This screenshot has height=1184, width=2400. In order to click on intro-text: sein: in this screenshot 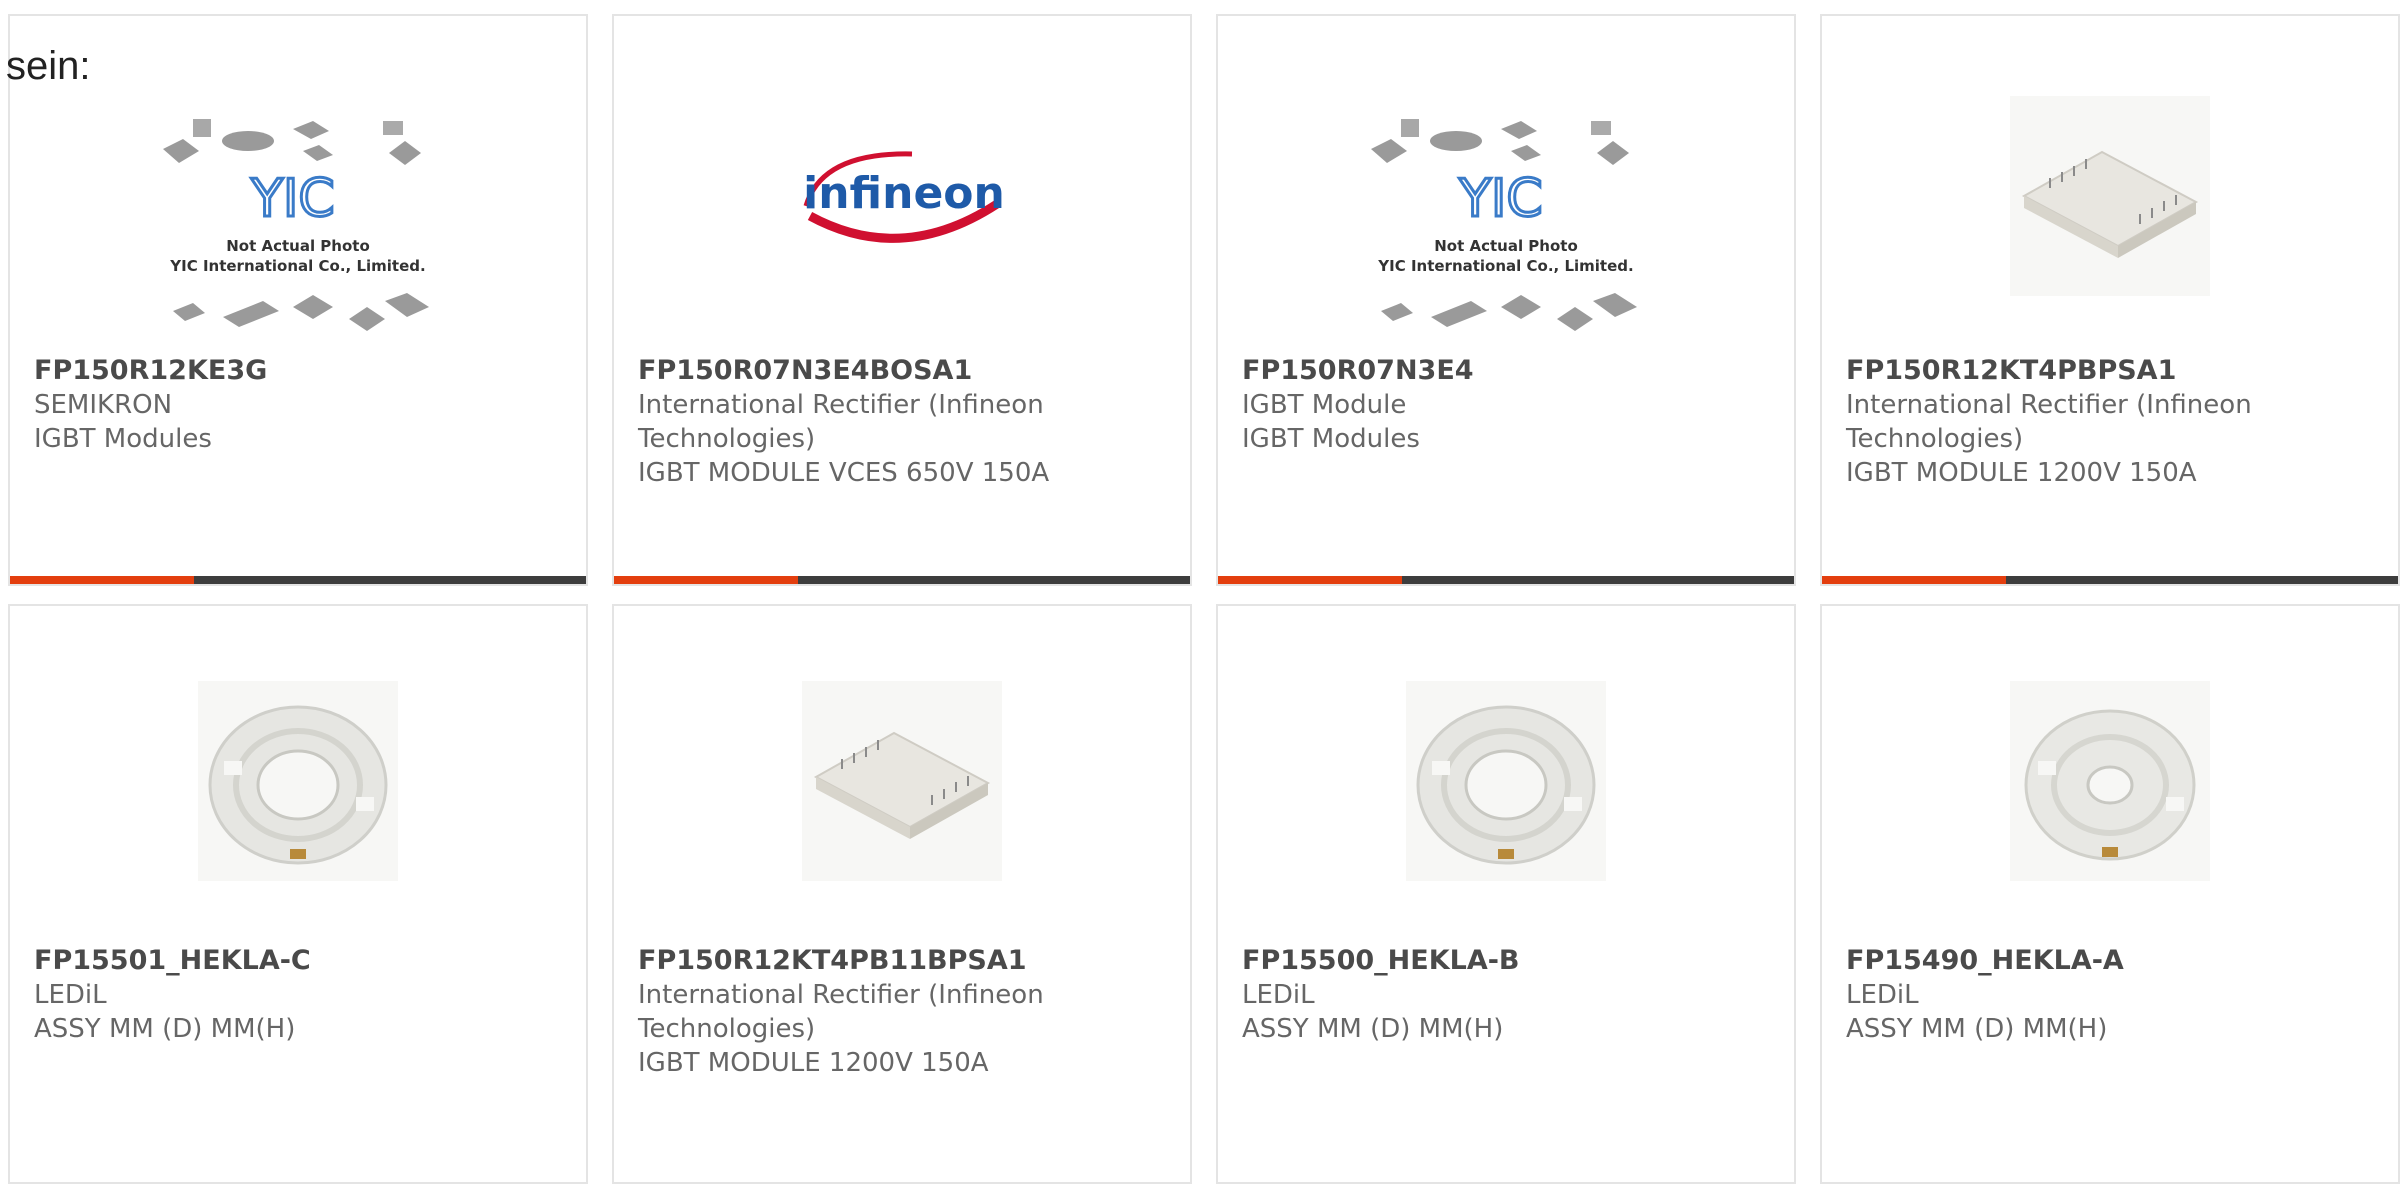, I will do `click(48, 66)`.